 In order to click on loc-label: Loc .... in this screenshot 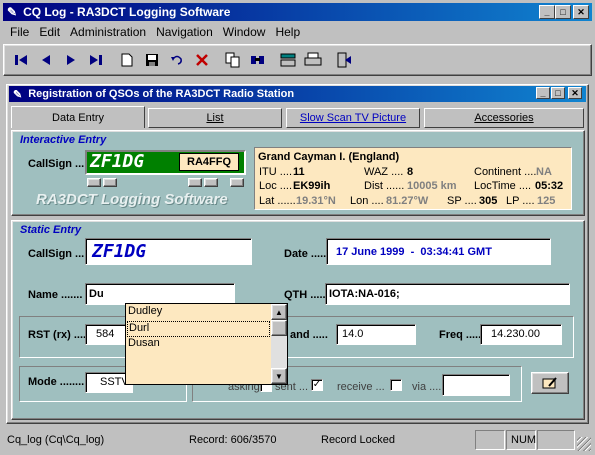, I will do `click(276, 186)`.